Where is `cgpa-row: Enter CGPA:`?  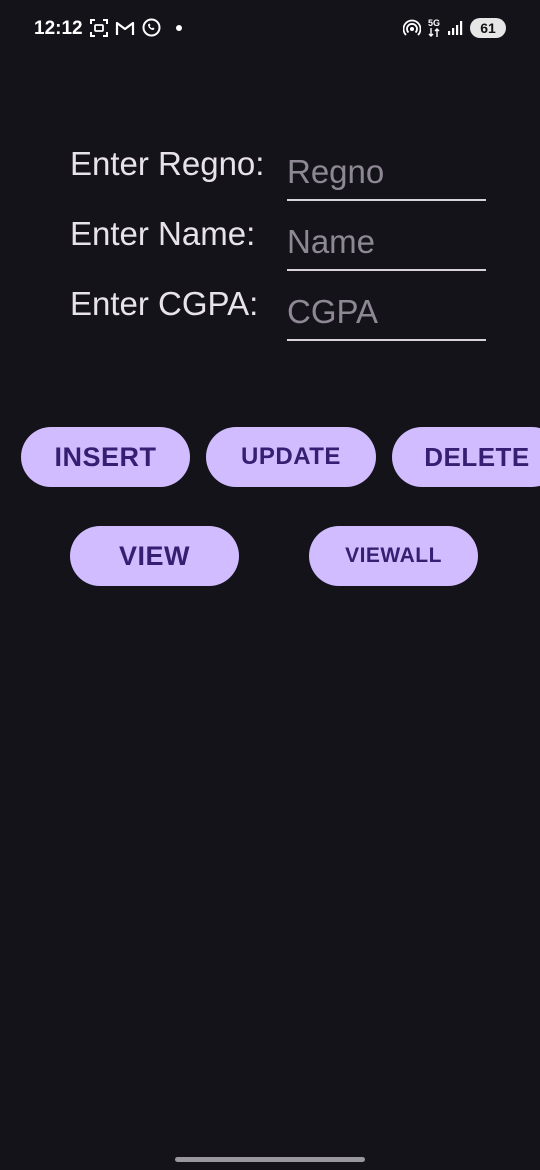
cgpa-row: Enter CGPA: is located at coordinates (270, 316).